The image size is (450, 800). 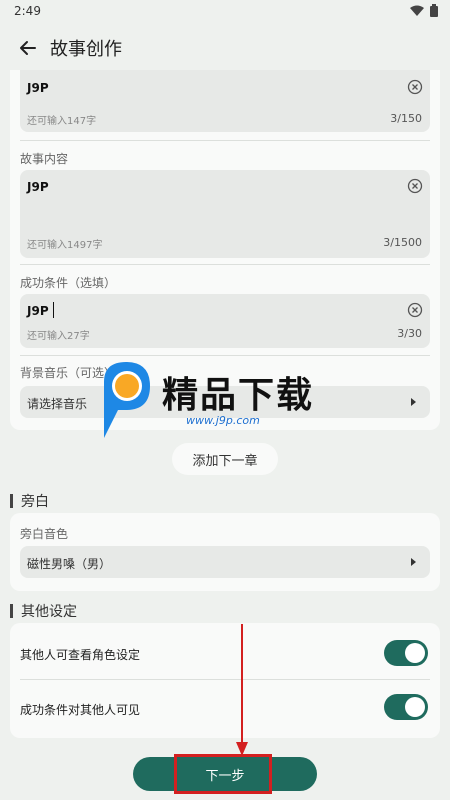 I want to click on annotation-highlight-box, so click(x=223, y=774).